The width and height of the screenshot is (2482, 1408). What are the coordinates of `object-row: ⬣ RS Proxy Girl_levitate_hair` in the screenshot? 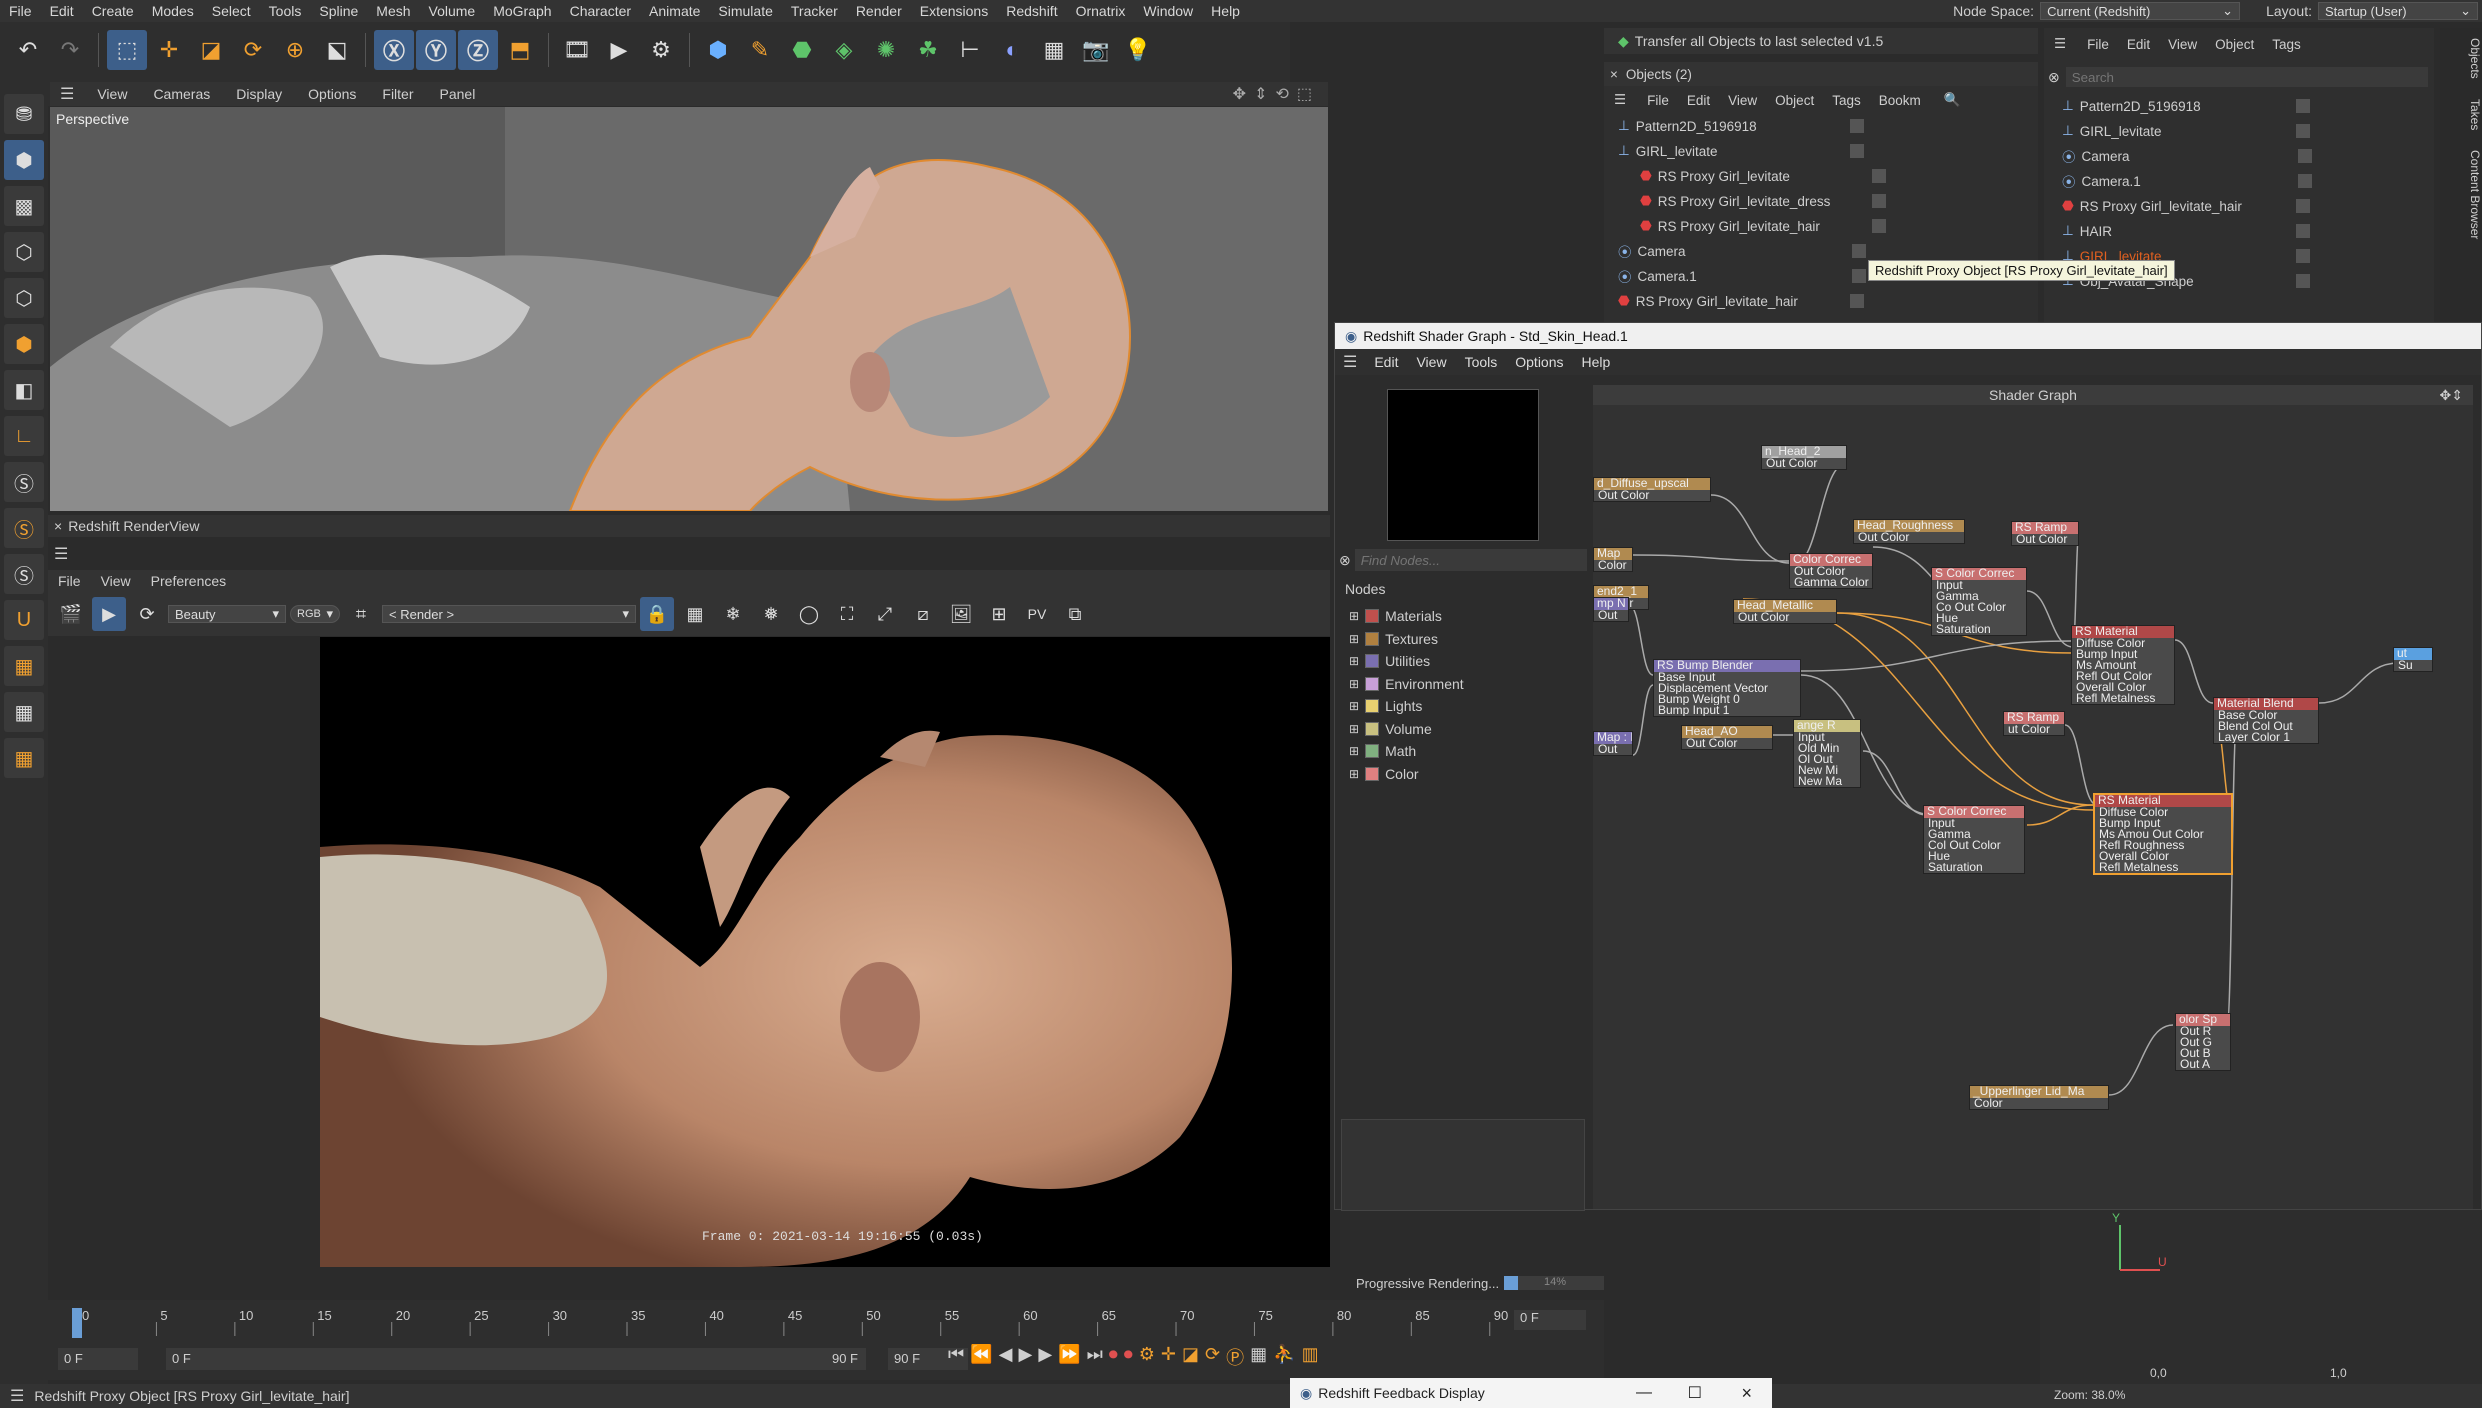 It's located at (2234, 206).